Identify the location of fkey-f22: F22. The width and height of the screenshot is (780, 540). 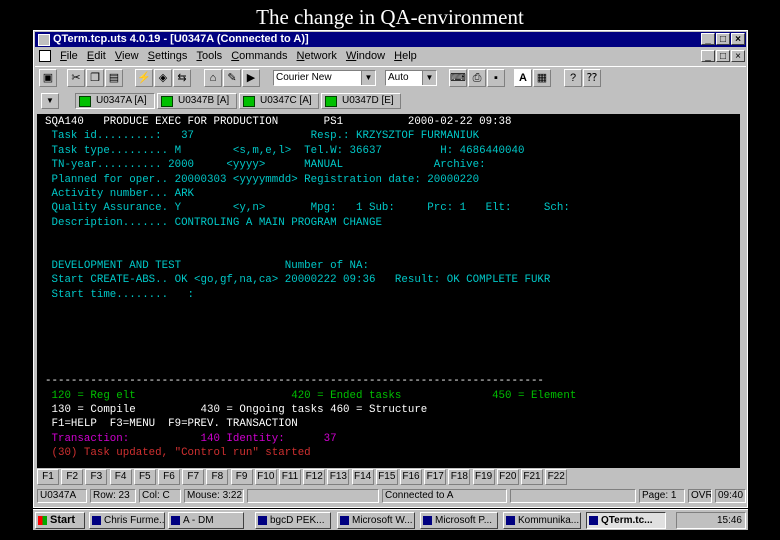
(556, 477).